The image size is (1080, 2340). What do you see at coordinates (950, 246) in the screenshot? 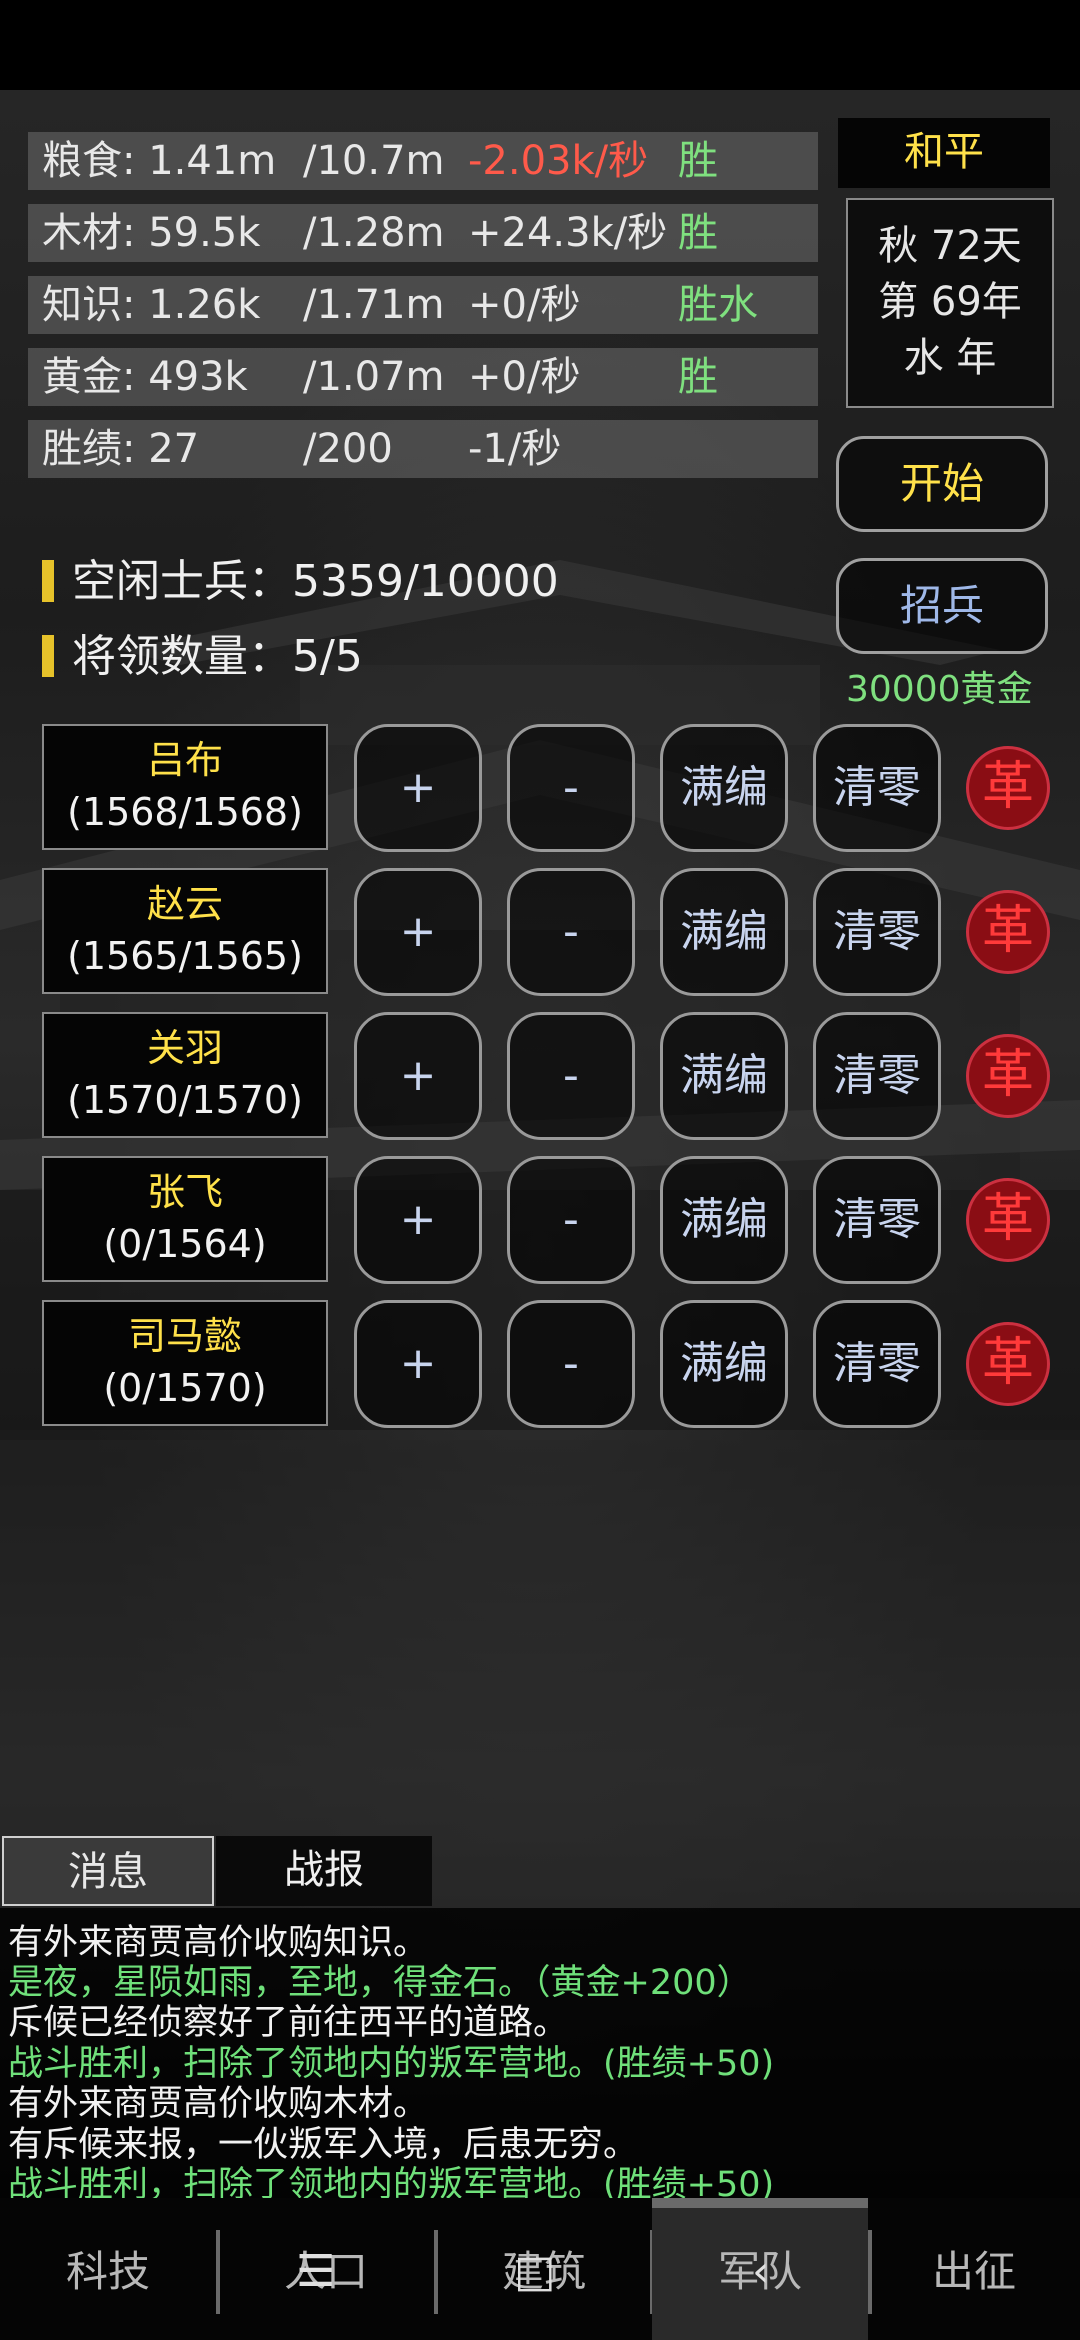
I see `season-day: 秋 72天` at bounding box center [950, 246].